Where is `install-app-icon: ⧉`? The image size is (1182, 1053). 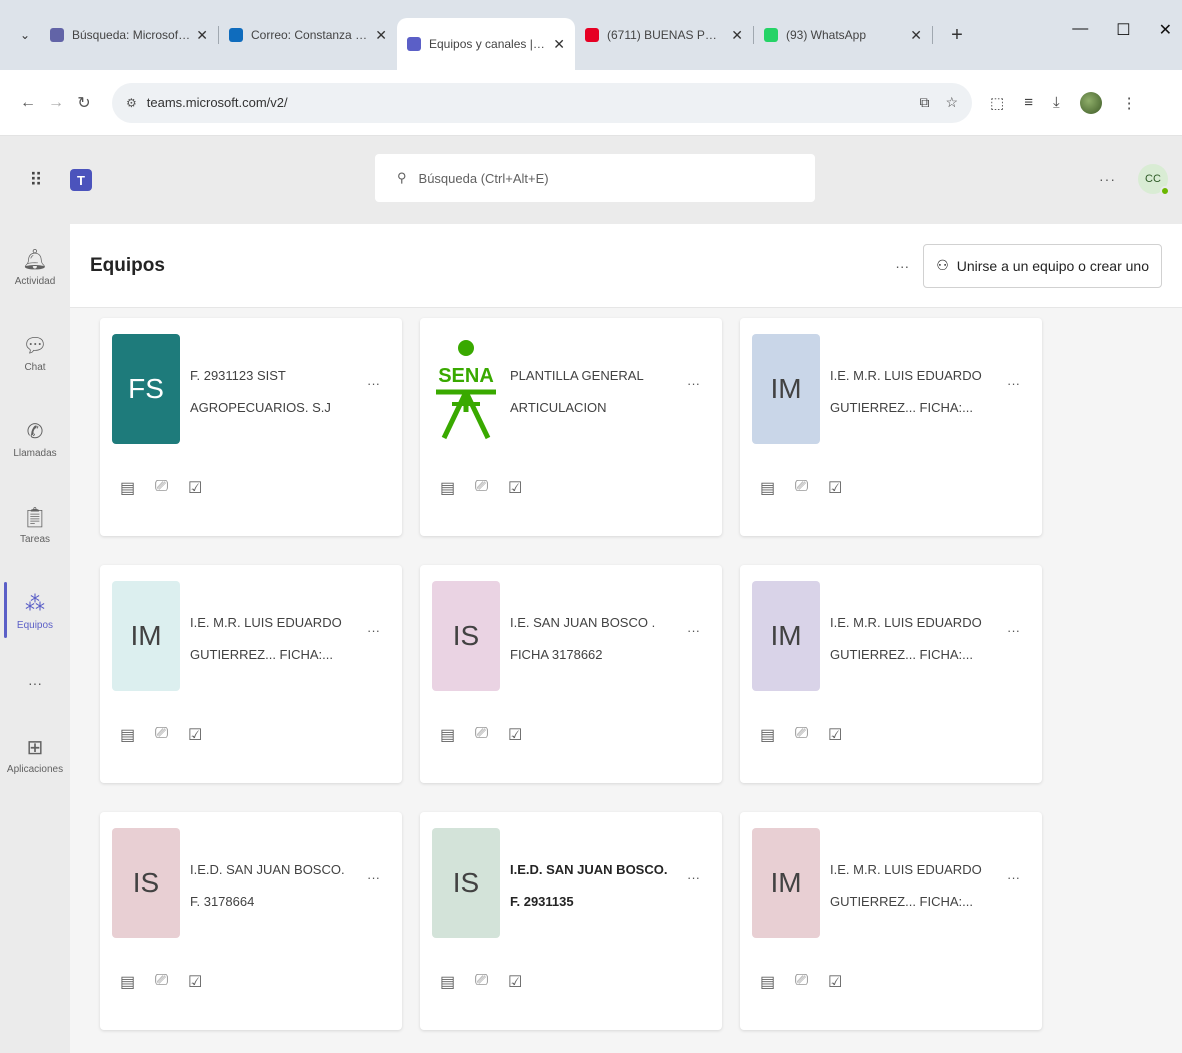 install-app-icon: ⧉ is located at coordinates (924, 102).